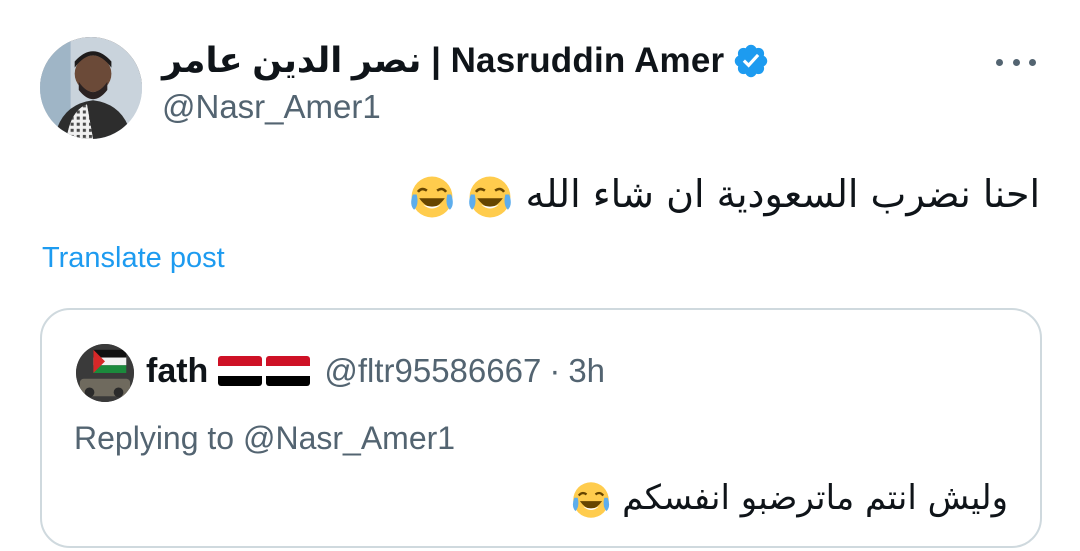 The height and width of the screenshot is (551, 1080). I want to click on quoted-tweet-header: fath @fltr95586667 · 3h, so click(375, 371).